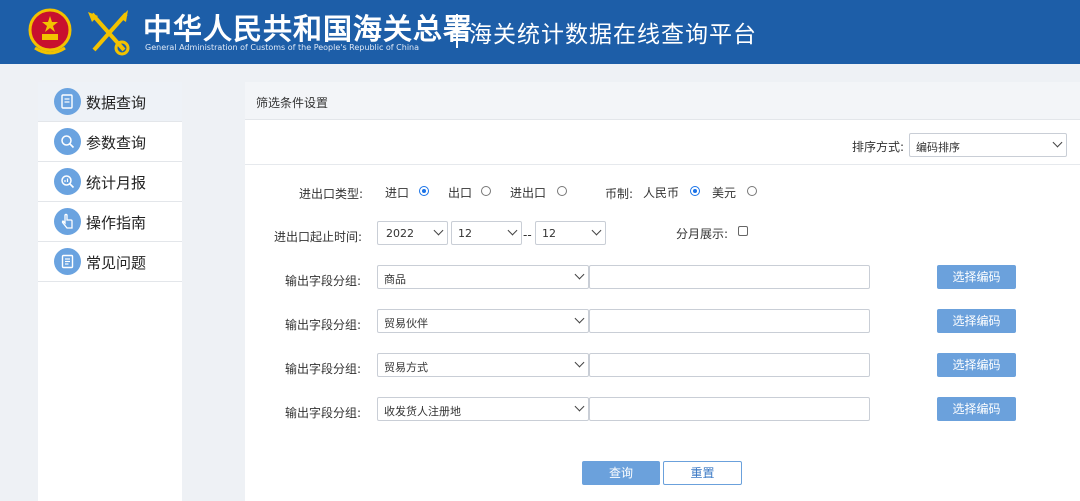 The height and width of the screenshot is (501, 1080). What do you see at coordinates (67, 221) in the screenshot?
I see `guide-icon` at bounding box center [67, 221].